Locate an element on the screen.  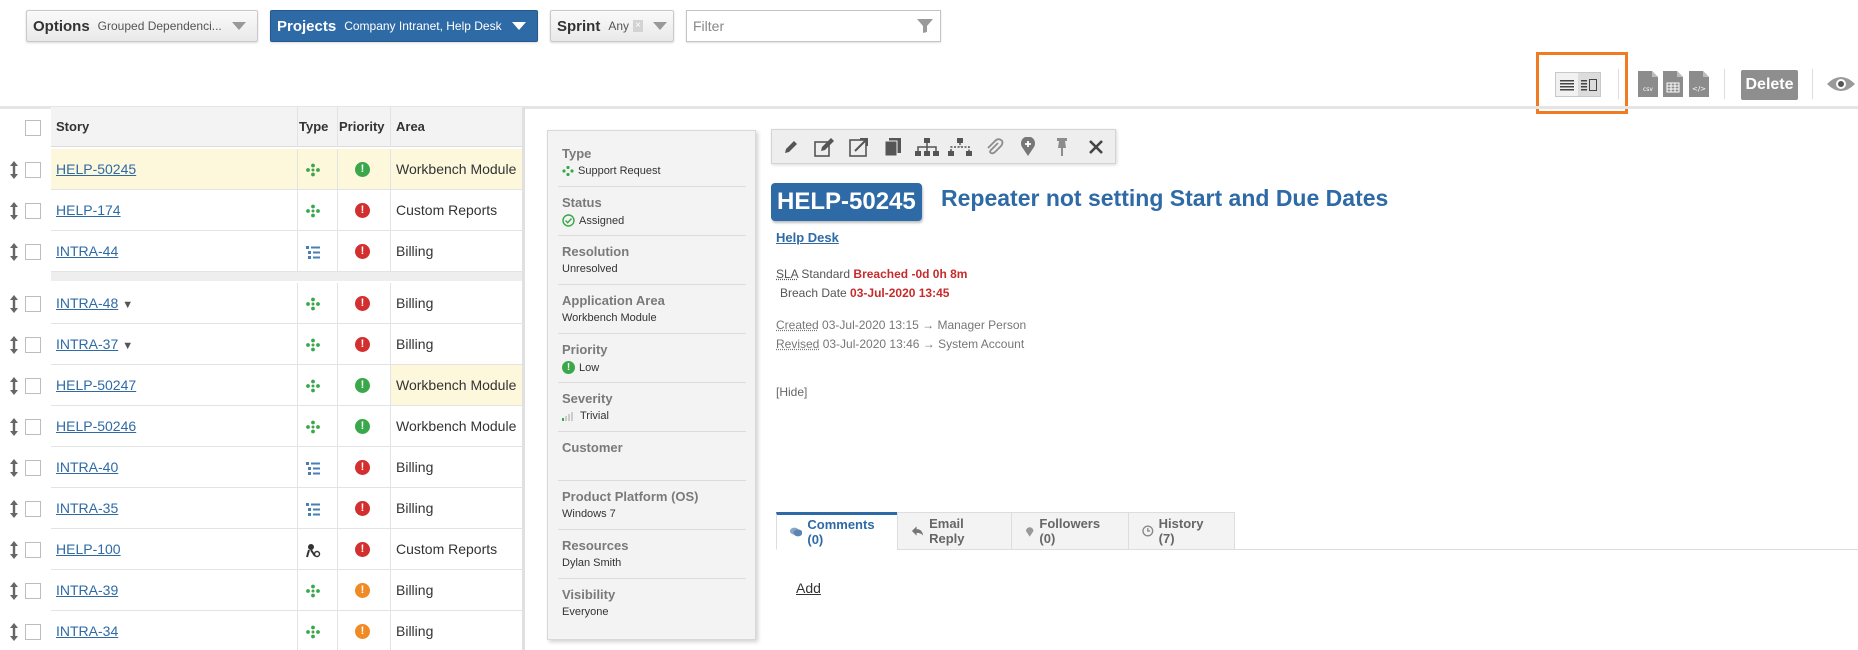
story-link: HELP-100 is located at coordinates (90, 549).